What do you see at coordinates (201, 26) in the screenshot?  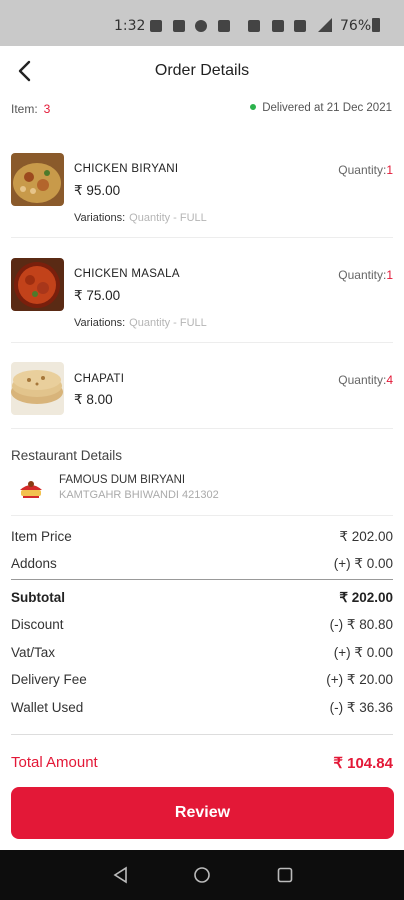 I see `record-icon` at bounding box center [201, 26].